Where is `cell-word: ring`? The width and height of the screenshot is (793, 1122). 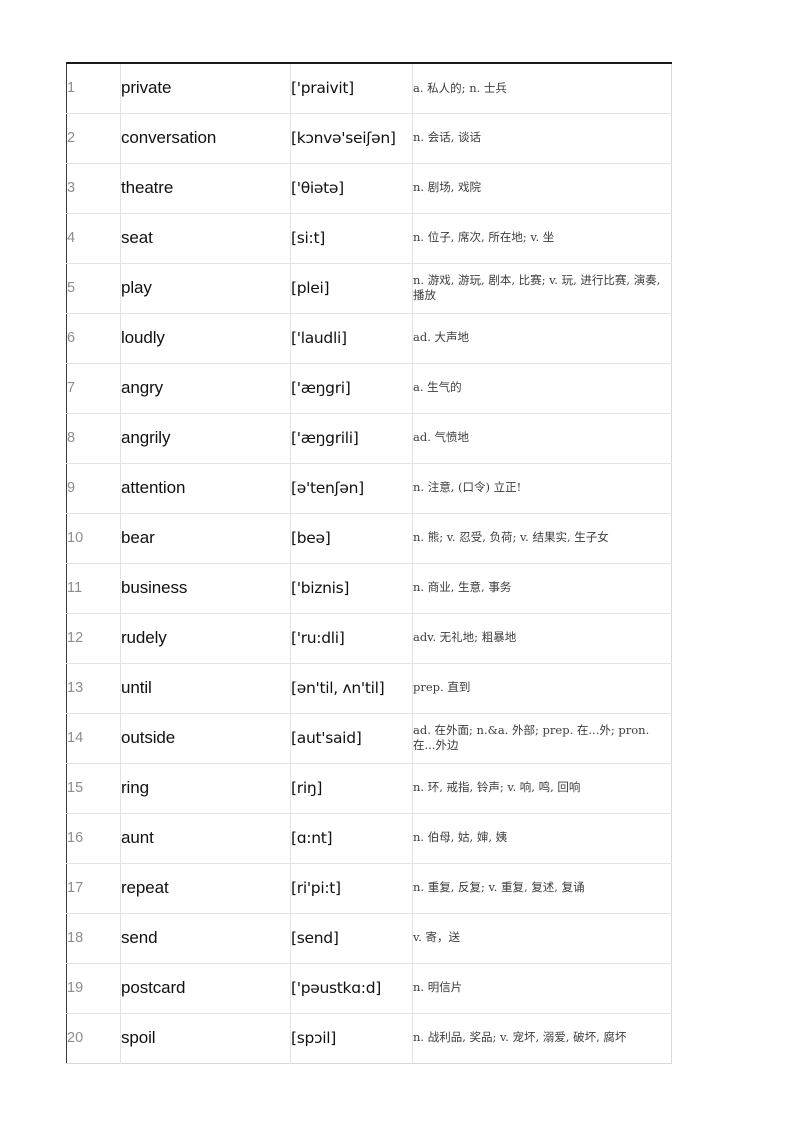
cell-word: ring is located at coordinates (205, 788).